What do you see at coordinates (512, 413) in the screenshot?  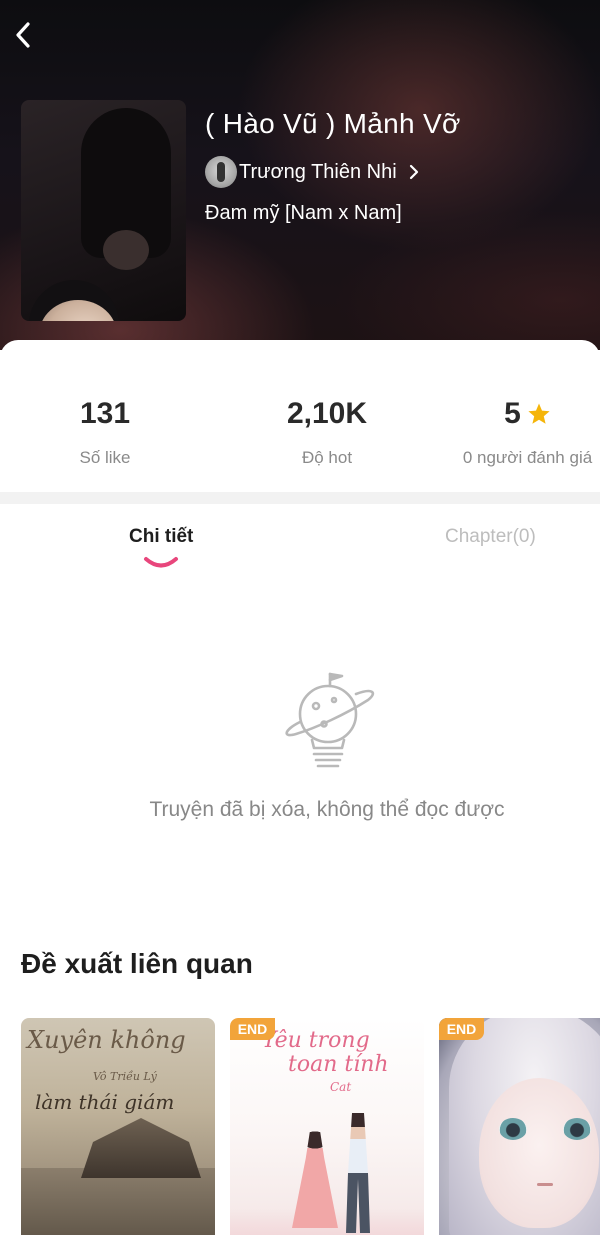 I see `rating-value: 5` at bounding box center [512, 413].